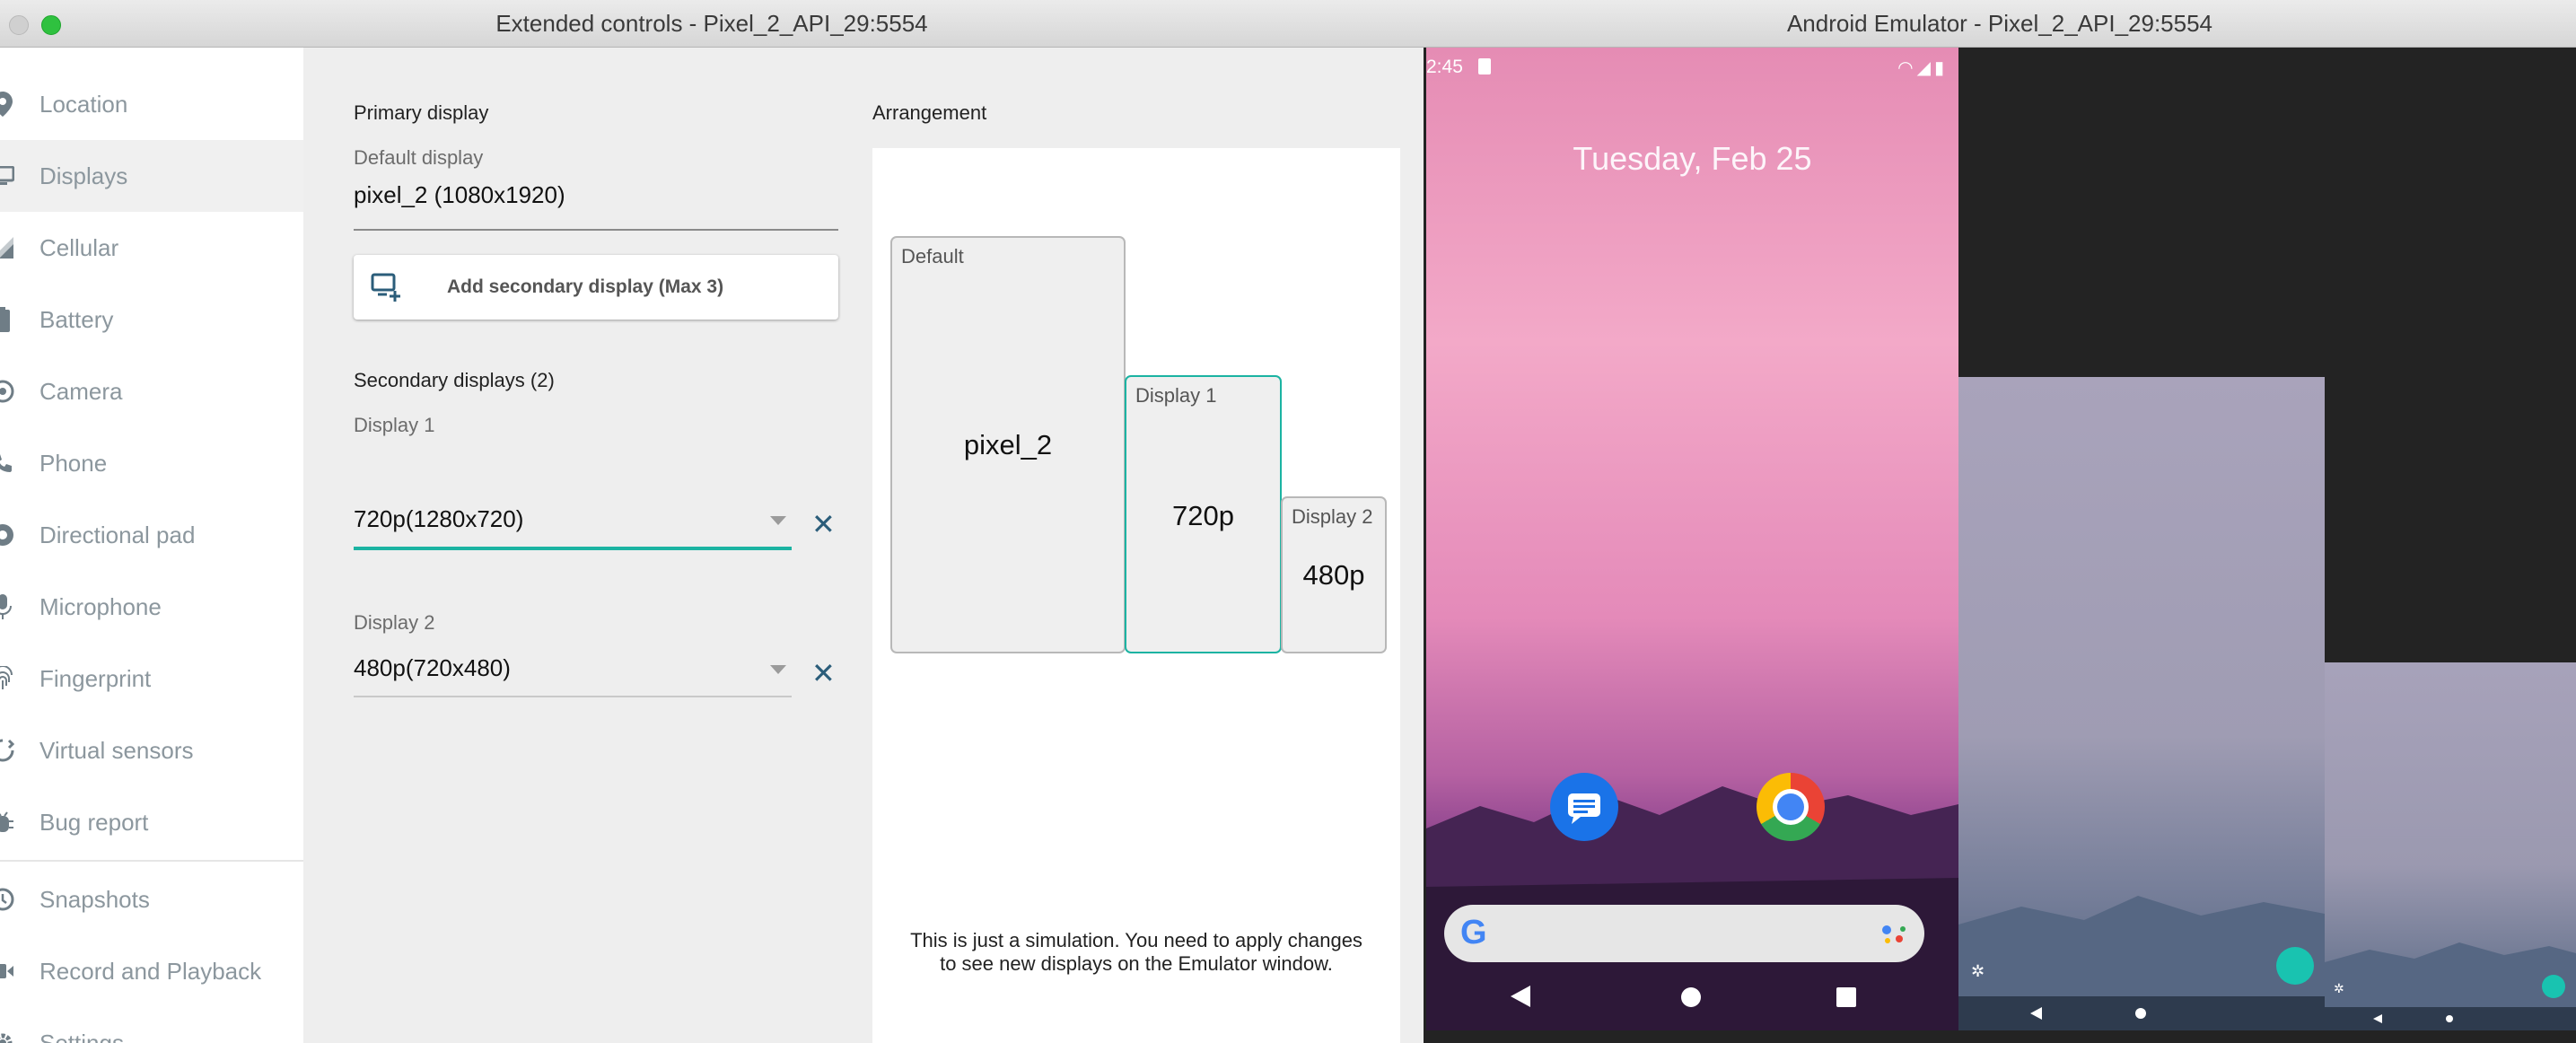 Image resolution: width=2576 pixels, height=1043 pixels. What do you see at coordinates (8, 391) in the screenshot?
I see `camera-icon` at bounding box center [8, 391].